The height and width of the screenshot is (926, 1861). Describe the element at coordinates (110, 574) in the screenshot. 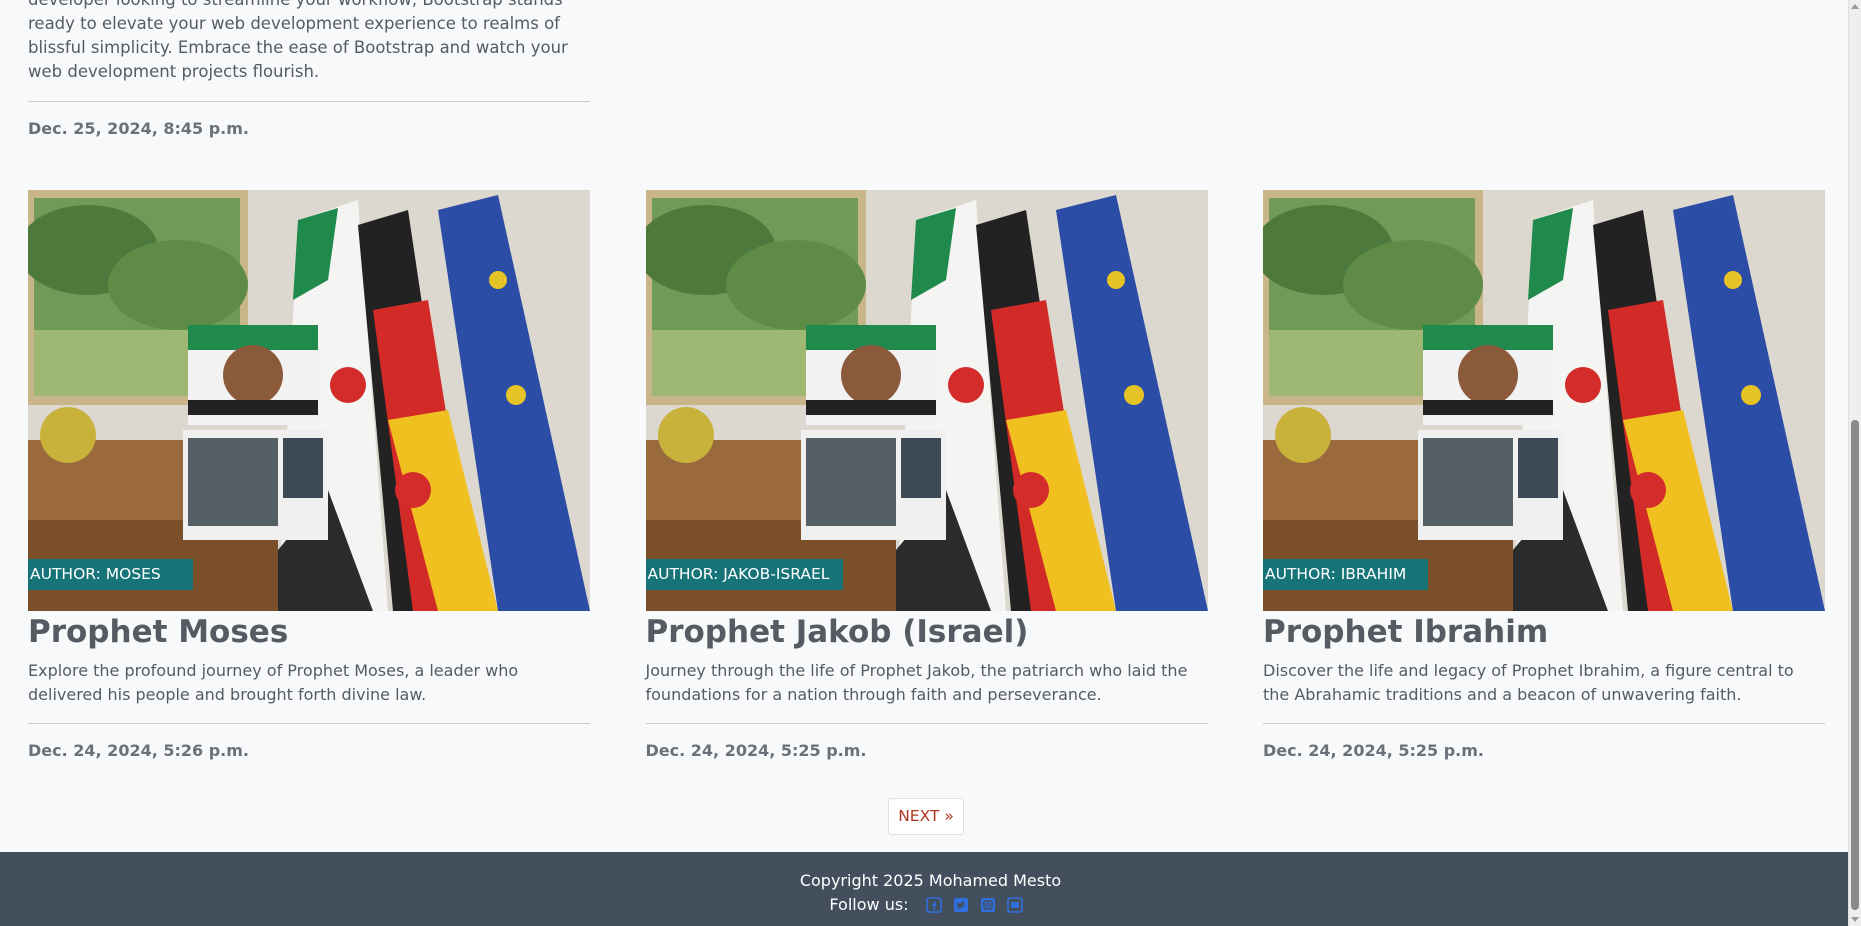

I see `author-badge: AUTHOR: MOSES` at that location.